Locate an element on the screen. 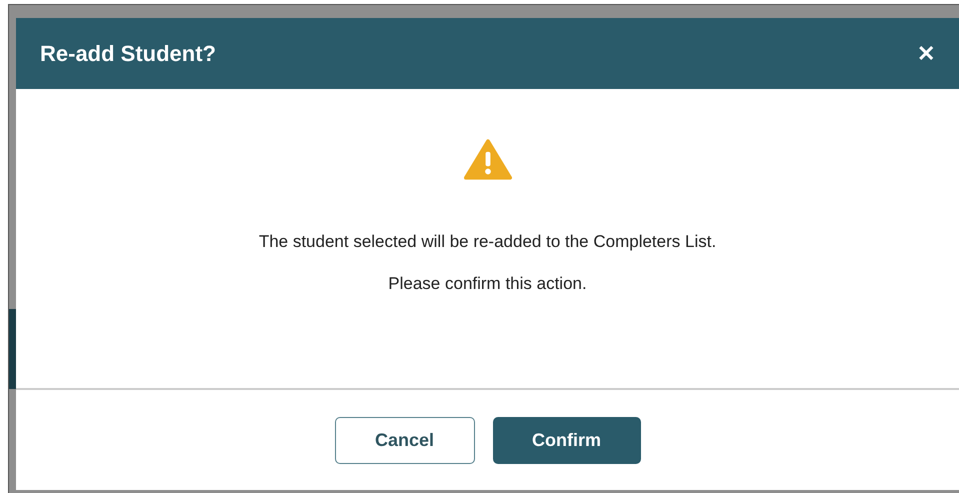 The height and width of the screenshot is (493, 959). message-text: Please confirm this action. is located at coordinates (487, 284).